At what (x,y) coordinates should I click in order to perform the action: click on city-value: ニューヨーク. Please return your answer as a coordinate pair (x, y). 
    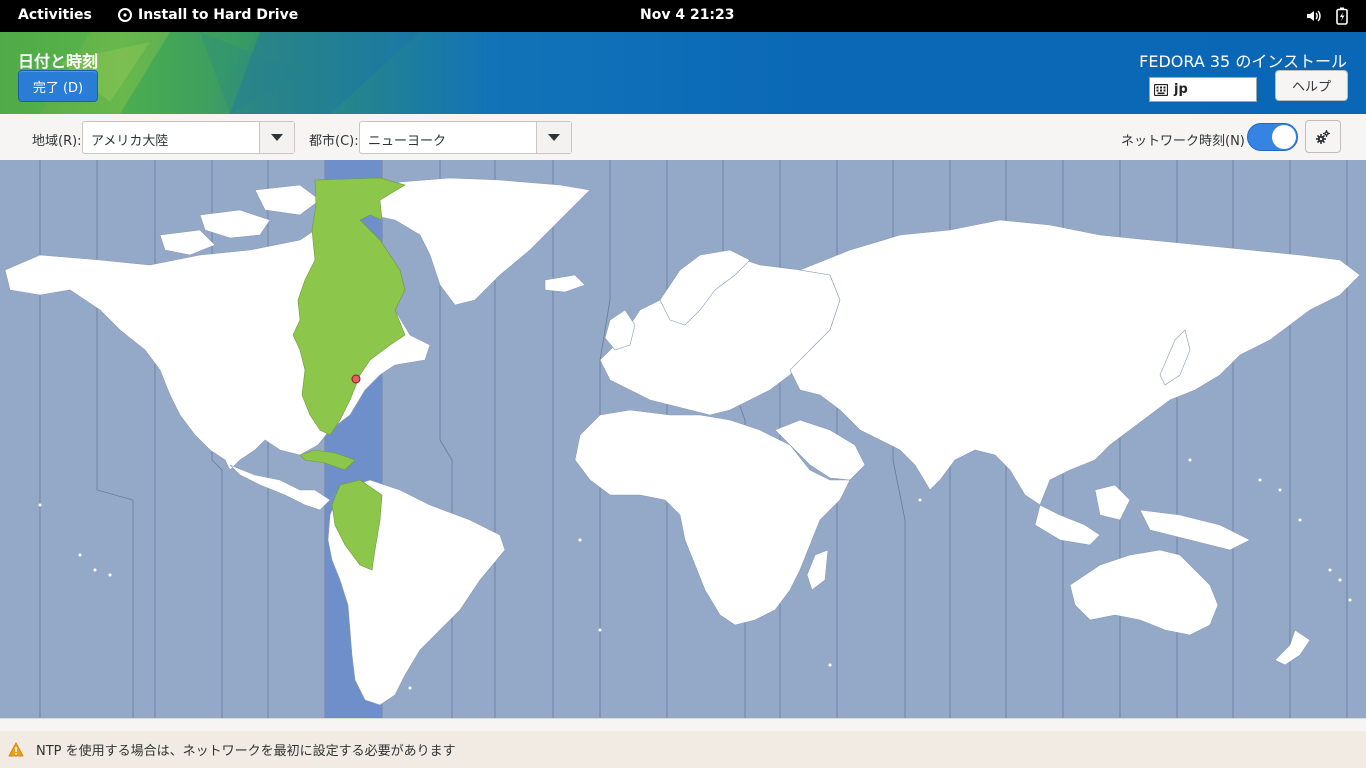
    Looking at the image, I should click on (407, 141).